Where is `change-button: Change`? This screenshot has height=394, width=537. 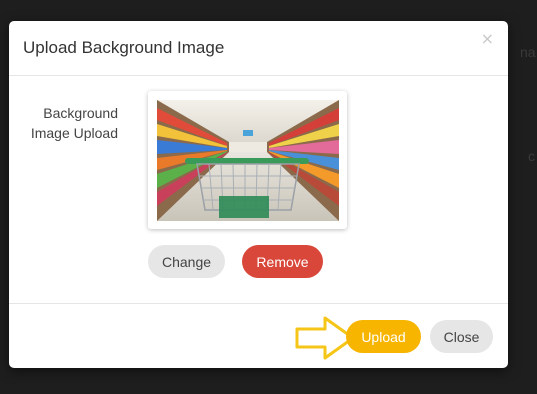 change-button: Change is located at coordinates (186, 261).